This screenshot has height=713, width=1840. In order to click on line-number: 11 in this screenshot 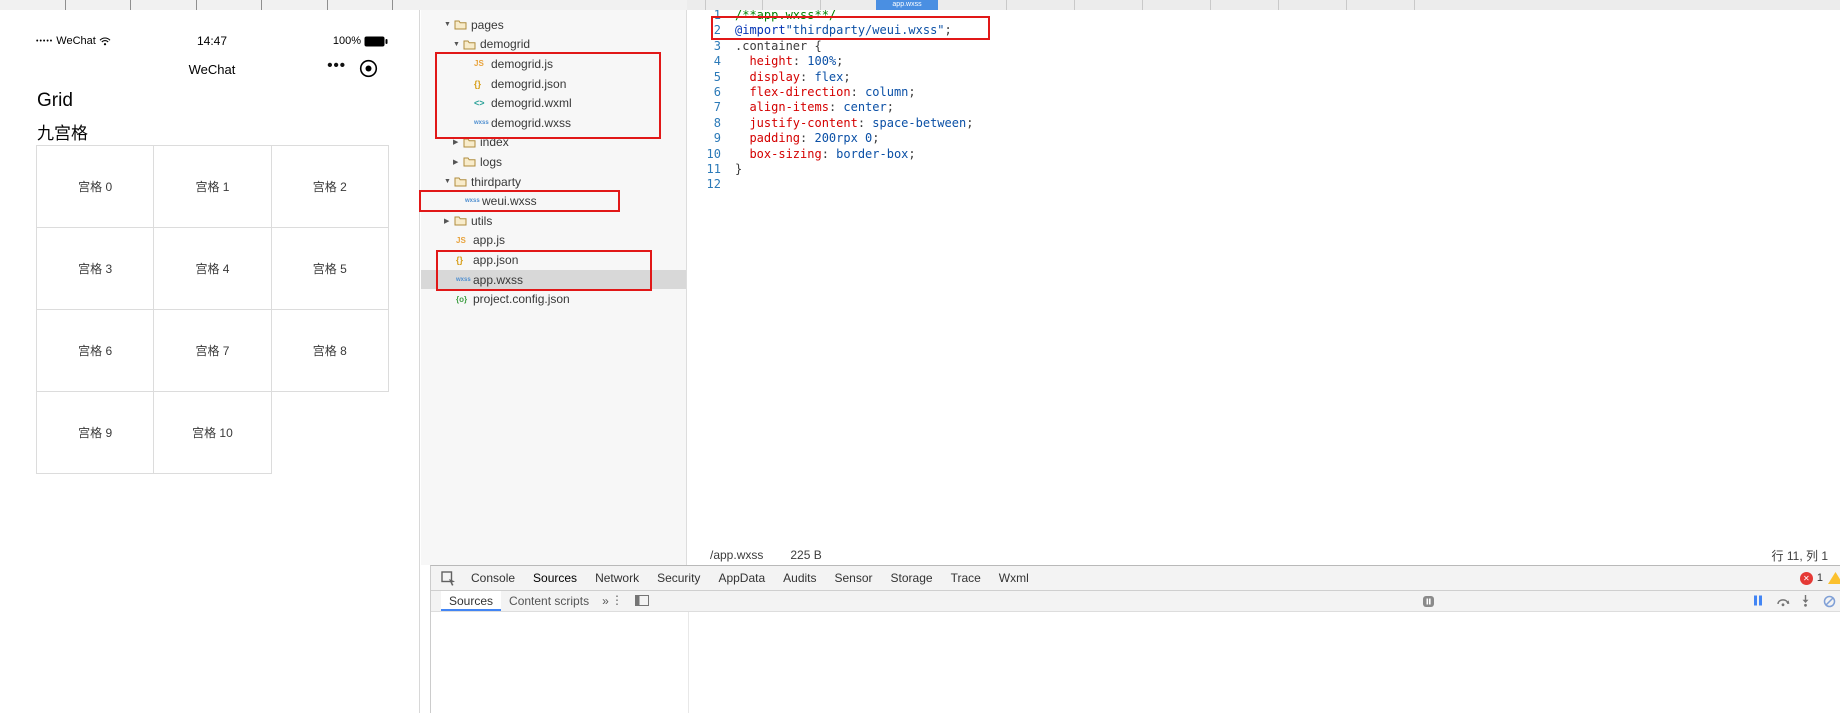, I will do `click(704, 169)`.